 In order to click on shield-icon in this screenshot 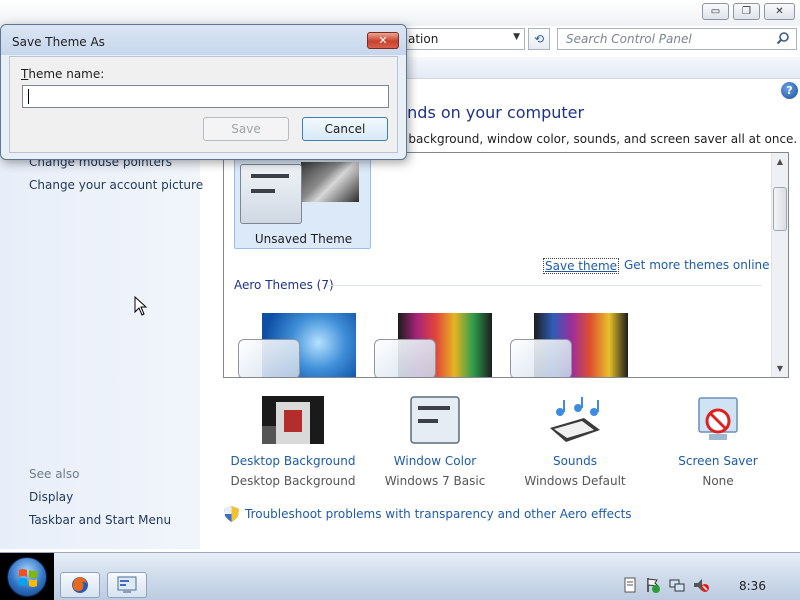, I will do `click(231, 514)`.